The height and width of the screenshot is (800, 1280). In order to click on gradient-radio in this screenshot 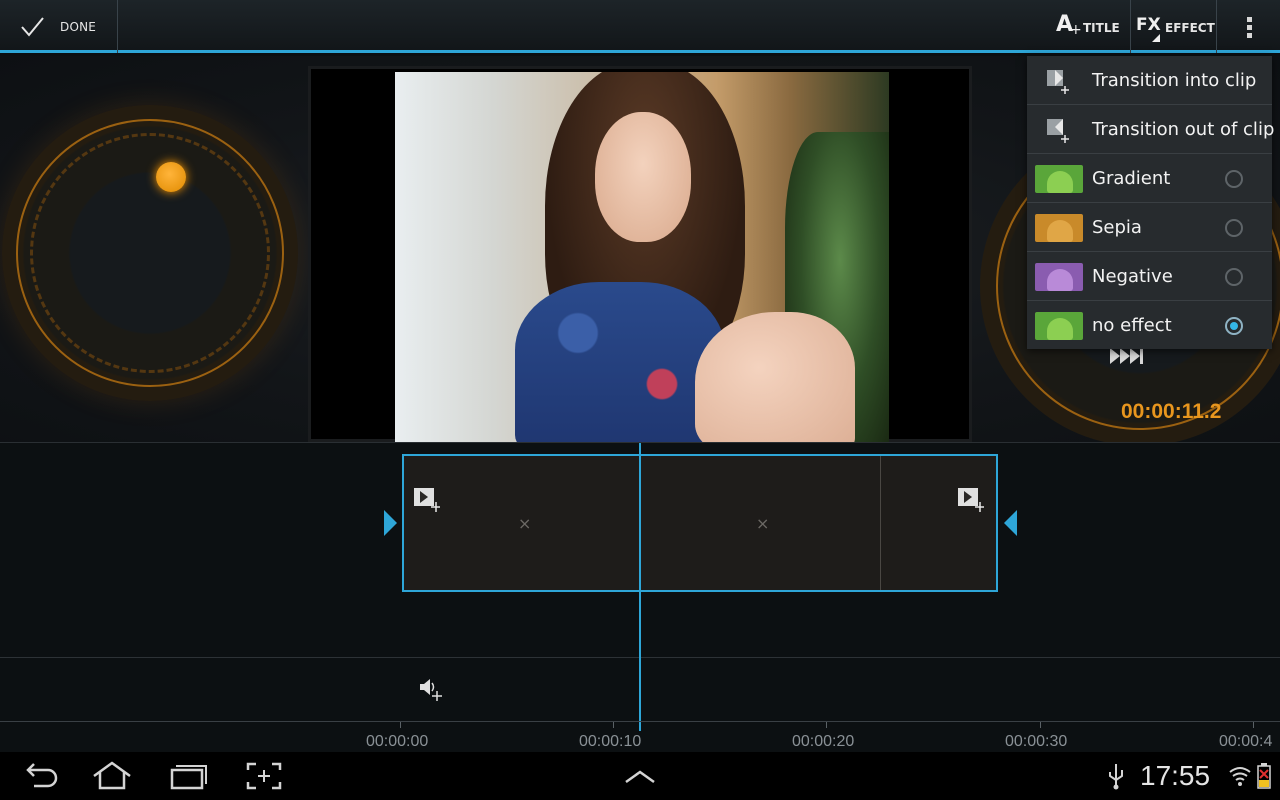, I will do `click(1234, 179)`.